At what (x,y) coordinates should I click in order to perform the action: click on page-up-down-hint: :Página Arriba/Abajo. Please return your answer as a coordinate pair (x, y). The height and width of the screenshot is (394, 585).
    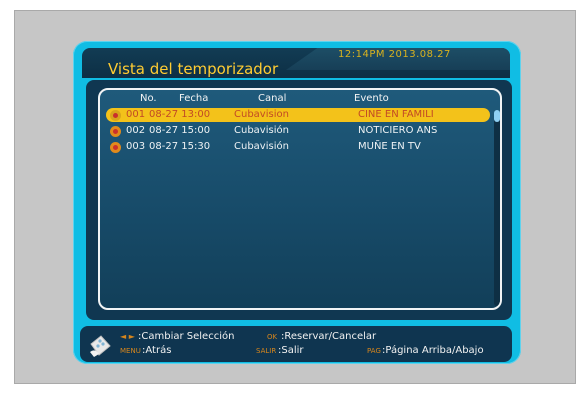
    Looking at the image, I should click on (433, 350).